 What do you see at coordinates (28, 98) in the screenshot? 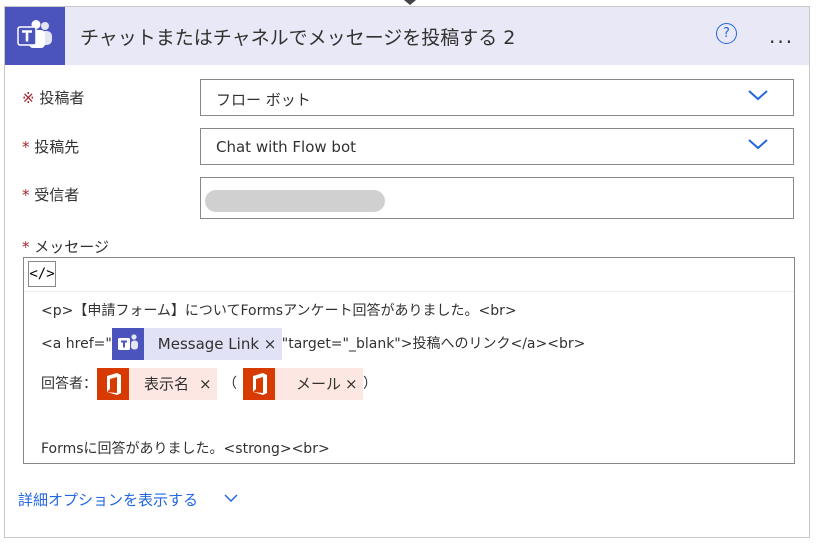
I see `required-mark: ※` at bounding box center [28, 98].